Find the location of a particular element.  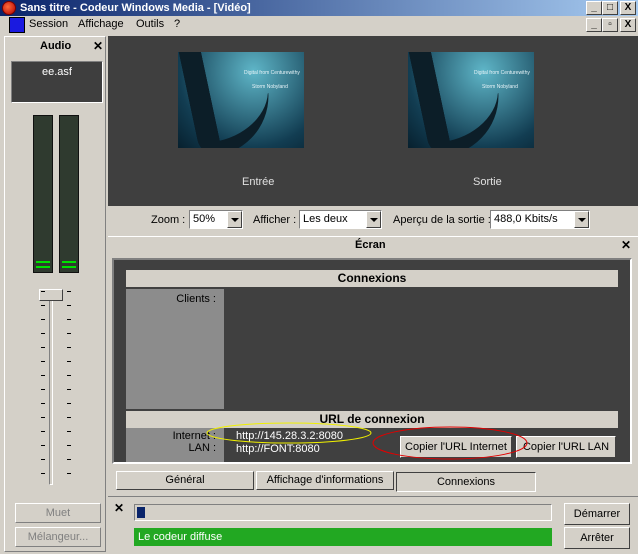

screen-panel-title: Écran is located at coordinates (370, 245).